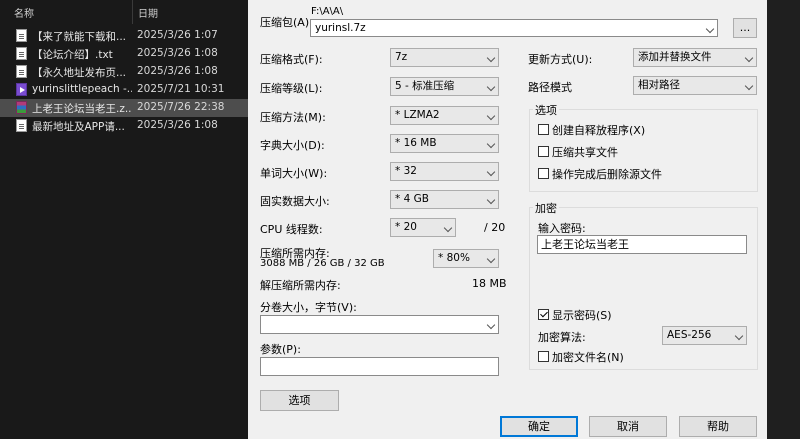  I want to click on help-button: 帮助, so click(718, 426).